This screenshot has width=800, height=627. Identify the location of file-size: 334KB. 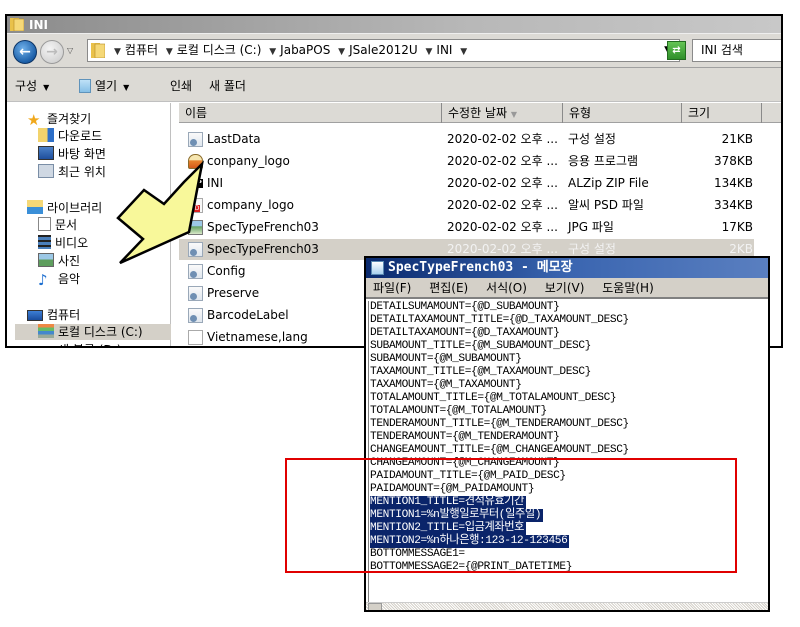
(733, 205).